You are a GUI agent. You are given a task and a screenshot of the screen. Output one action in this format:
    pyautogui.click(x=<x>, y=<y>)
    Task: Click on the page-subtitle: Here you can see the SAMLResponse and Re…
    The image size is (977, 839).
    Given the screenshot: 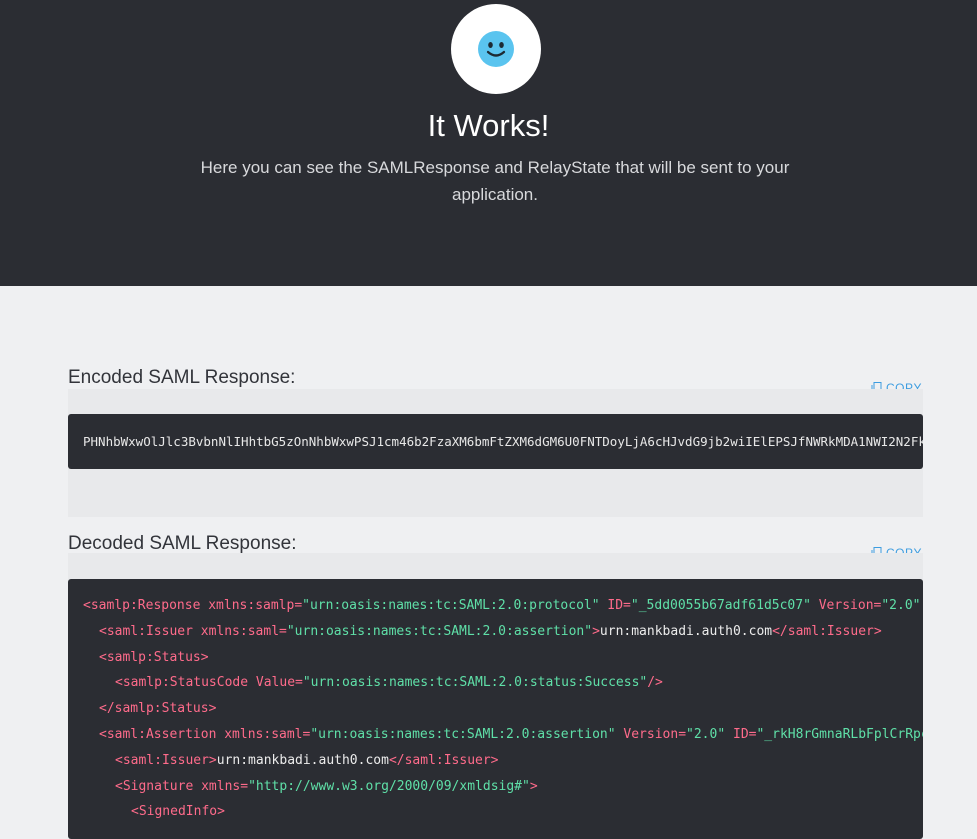 What is the action you would take?
    pyautogui.click(x=495, y=181)
    